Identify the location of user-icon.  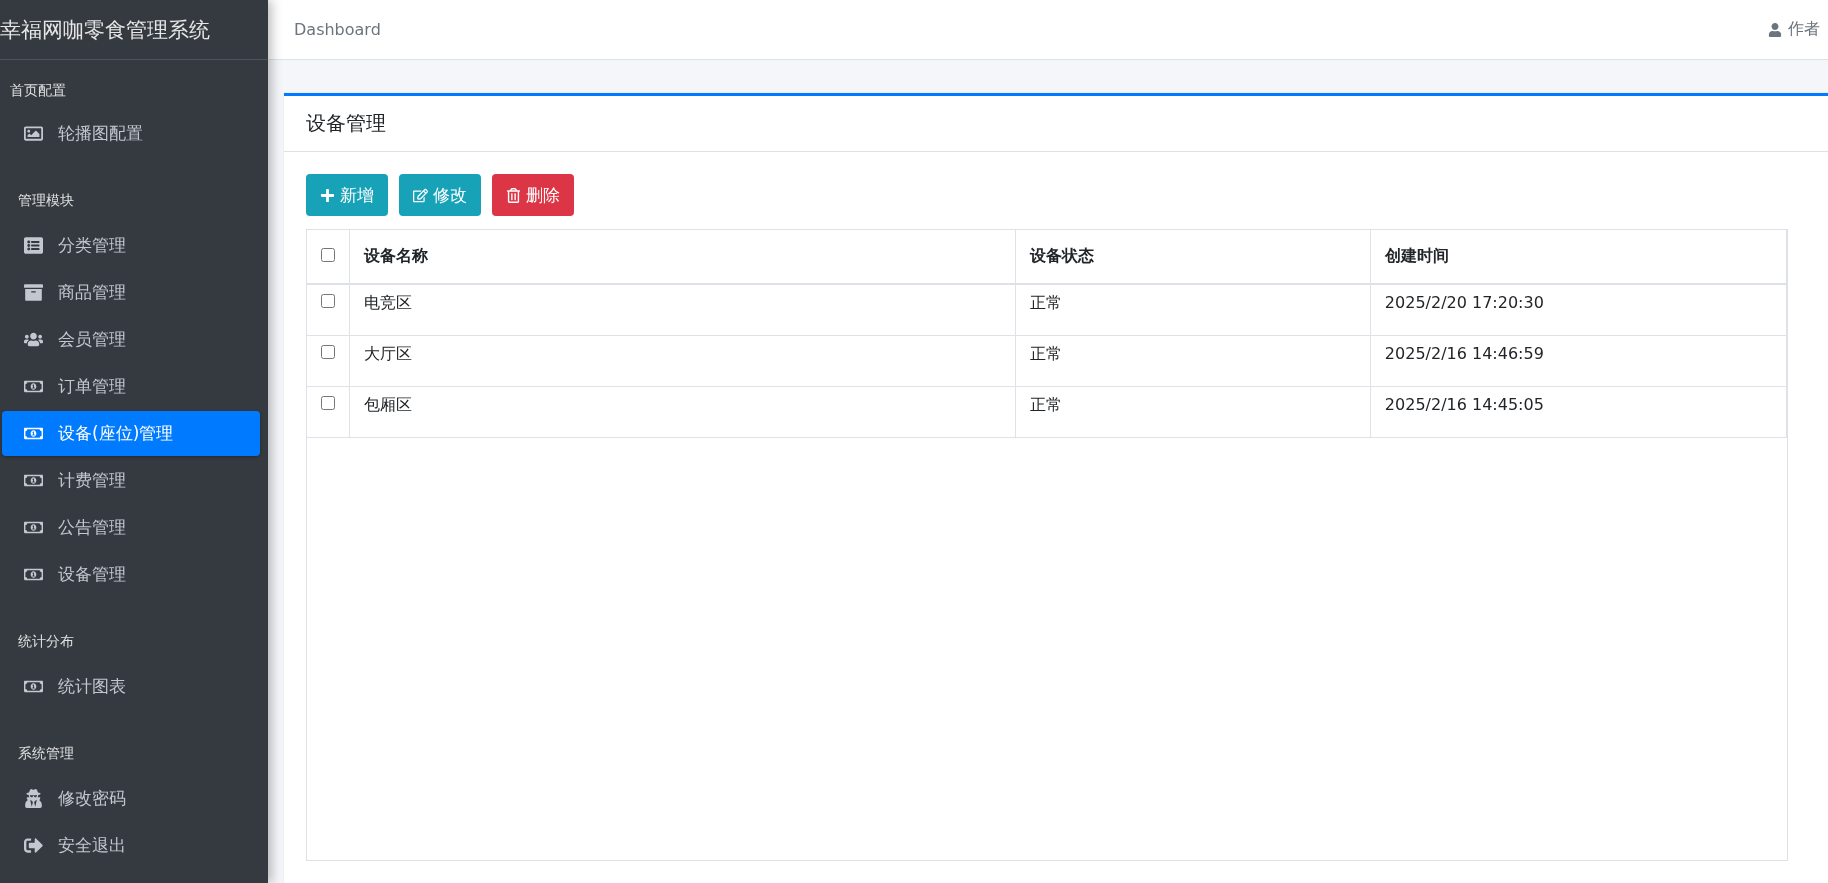
(1775, 29).